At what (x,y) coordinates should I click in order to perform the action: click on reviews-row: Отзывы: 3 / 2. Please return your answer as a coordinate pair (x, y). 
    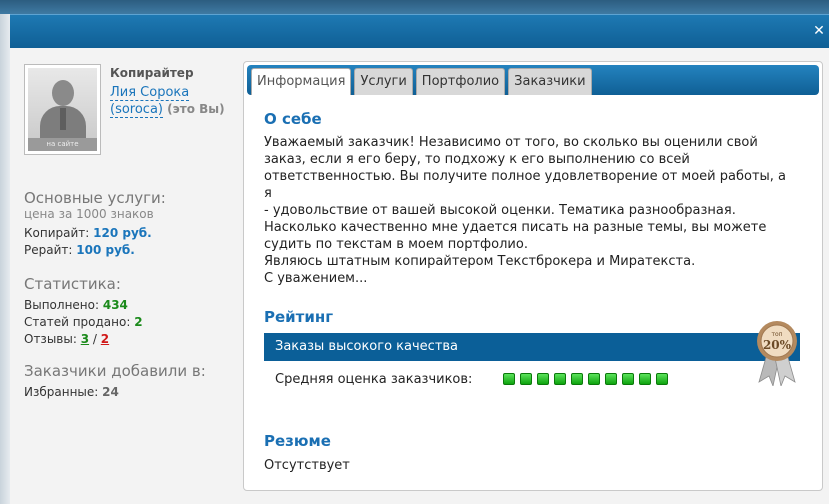
    Looking at the image, I should click on (67, 339).